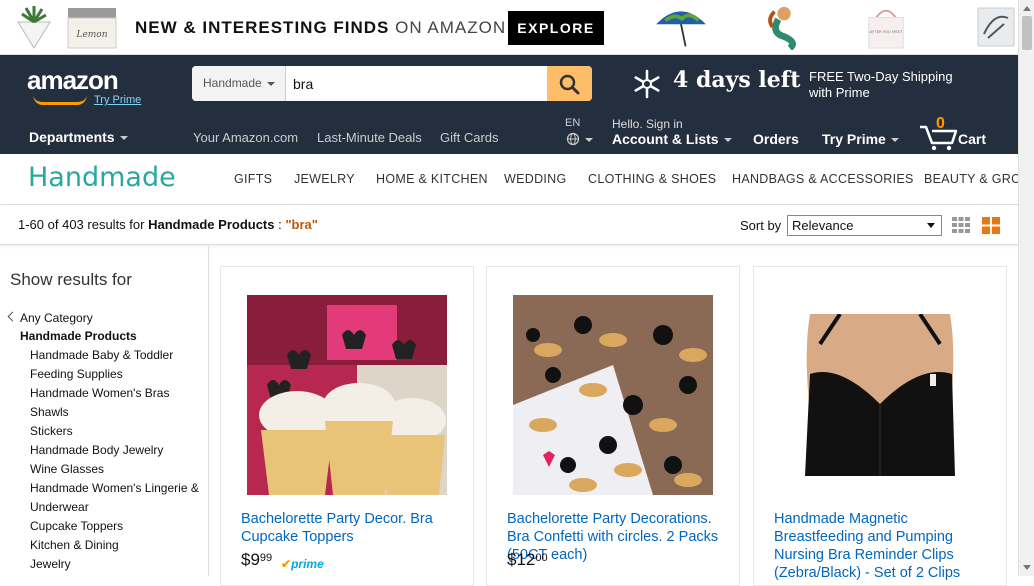 The width and height of the screenshot is (1034, 586). I want to click on try-prime-menu: Try Prime, so click(860, 139).